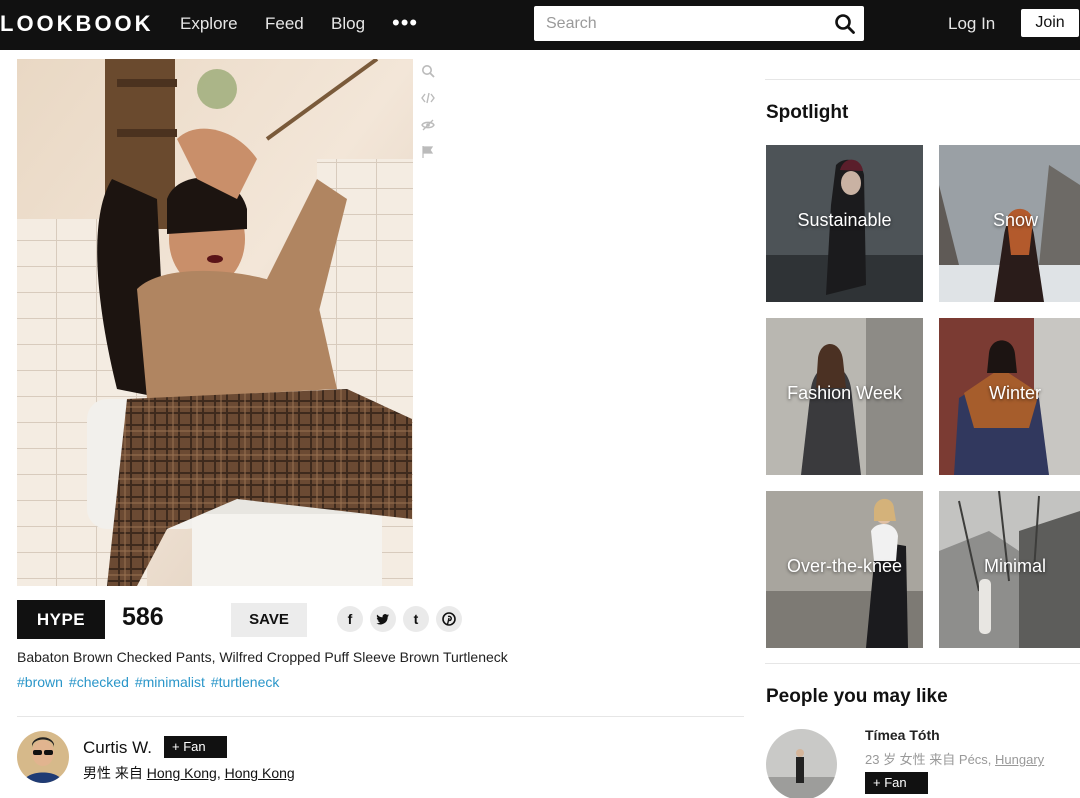 The height and width of the screenshot is (798, 1080). I want to click on tag-link: #checked, so click(99, 682).